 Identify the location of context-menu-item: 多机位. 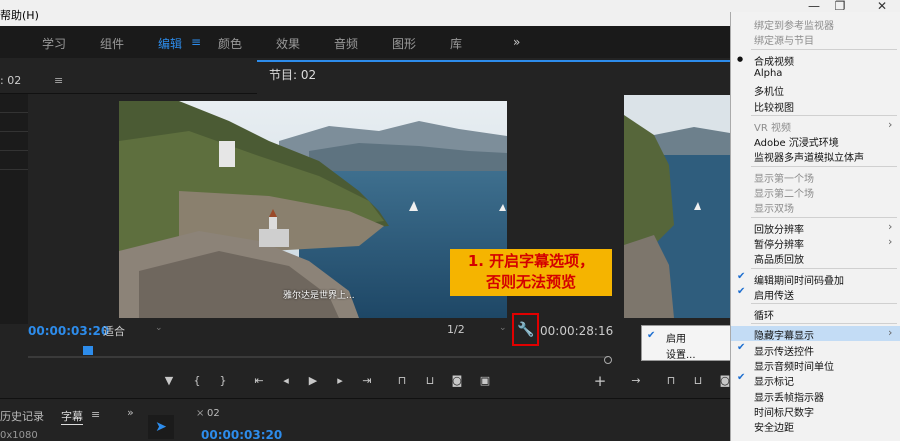
(815, 90).